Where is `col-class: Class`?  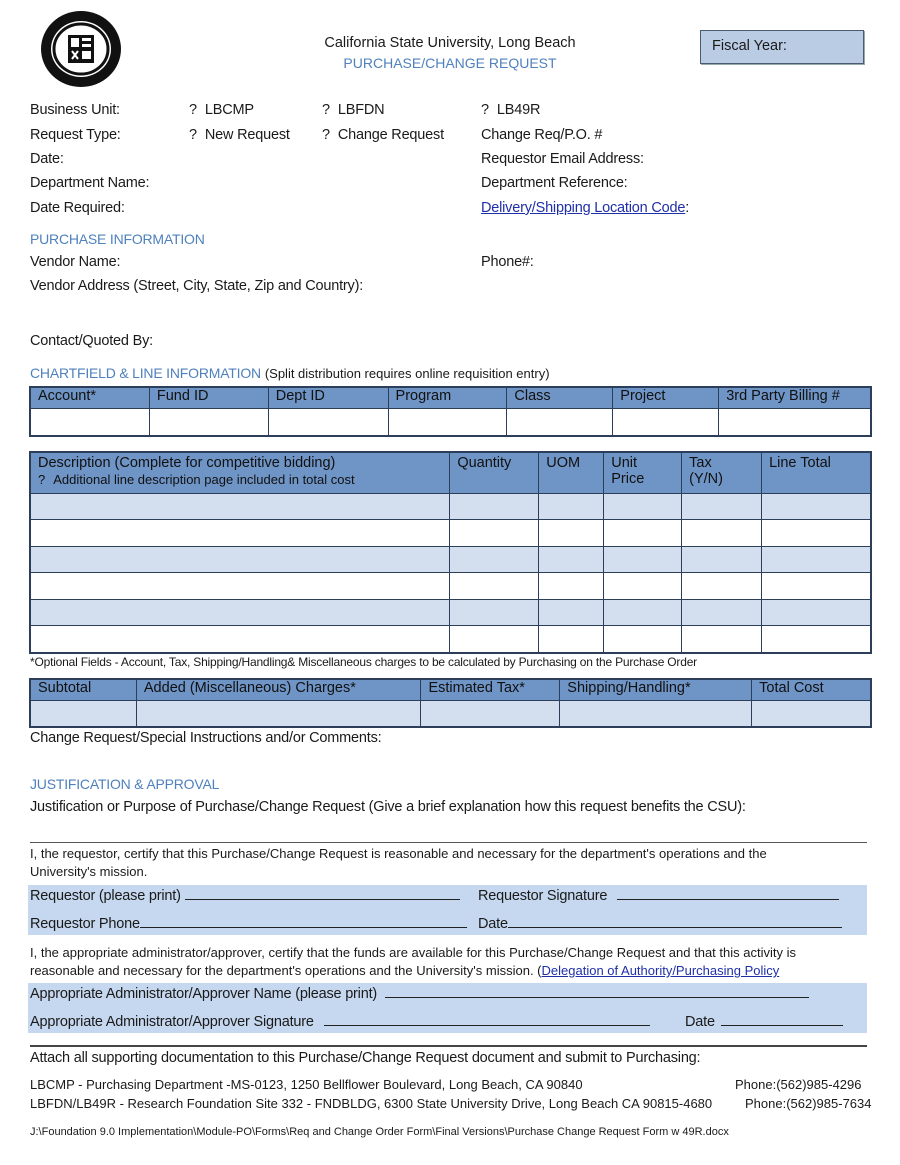 col-class: Class is located at coordinates (560, 398).